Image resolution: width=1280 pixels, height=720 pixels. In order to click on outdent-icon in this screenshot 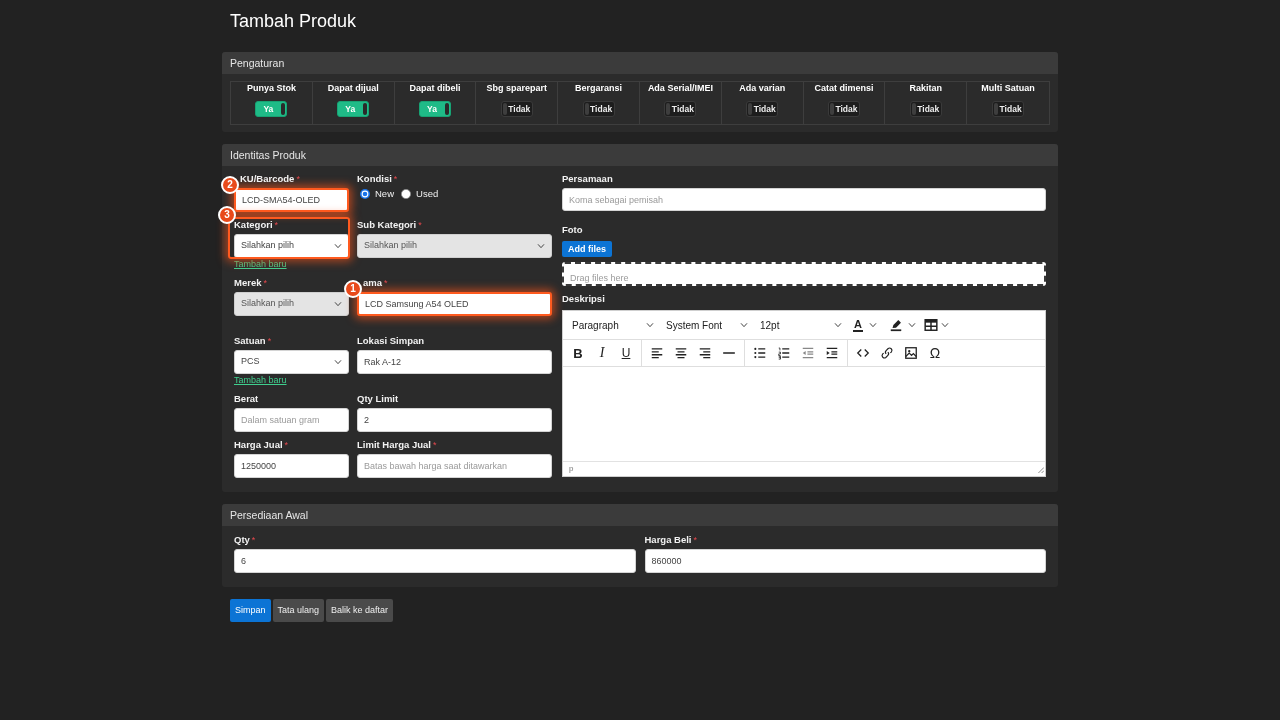, I will do `click(808, 353)`.